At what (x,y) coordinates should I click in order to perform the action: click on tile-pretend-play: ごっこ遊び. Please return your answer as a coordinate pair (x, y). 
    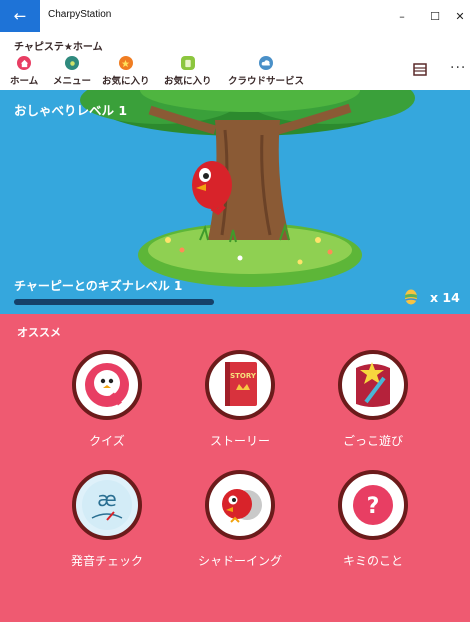
    Looking at the image, I should click on (373, 399).